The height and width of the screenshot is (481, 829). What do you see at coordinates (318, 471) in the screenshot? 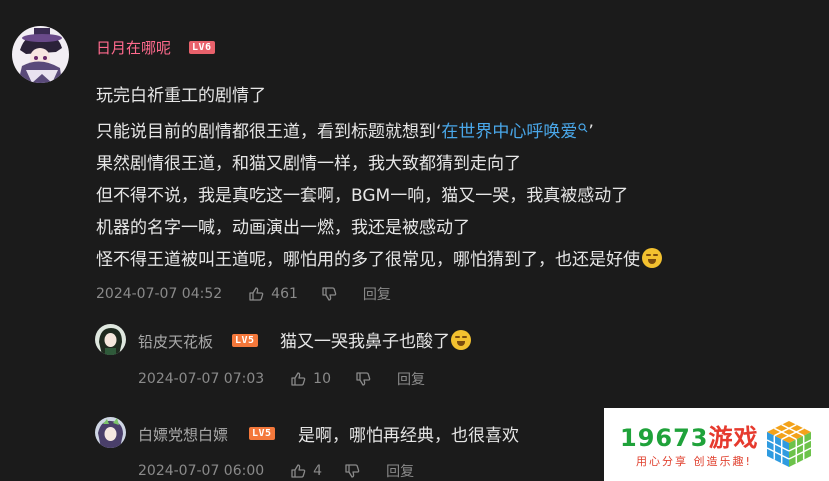
I see `like-count: 4` at bounding box center [318, 471].